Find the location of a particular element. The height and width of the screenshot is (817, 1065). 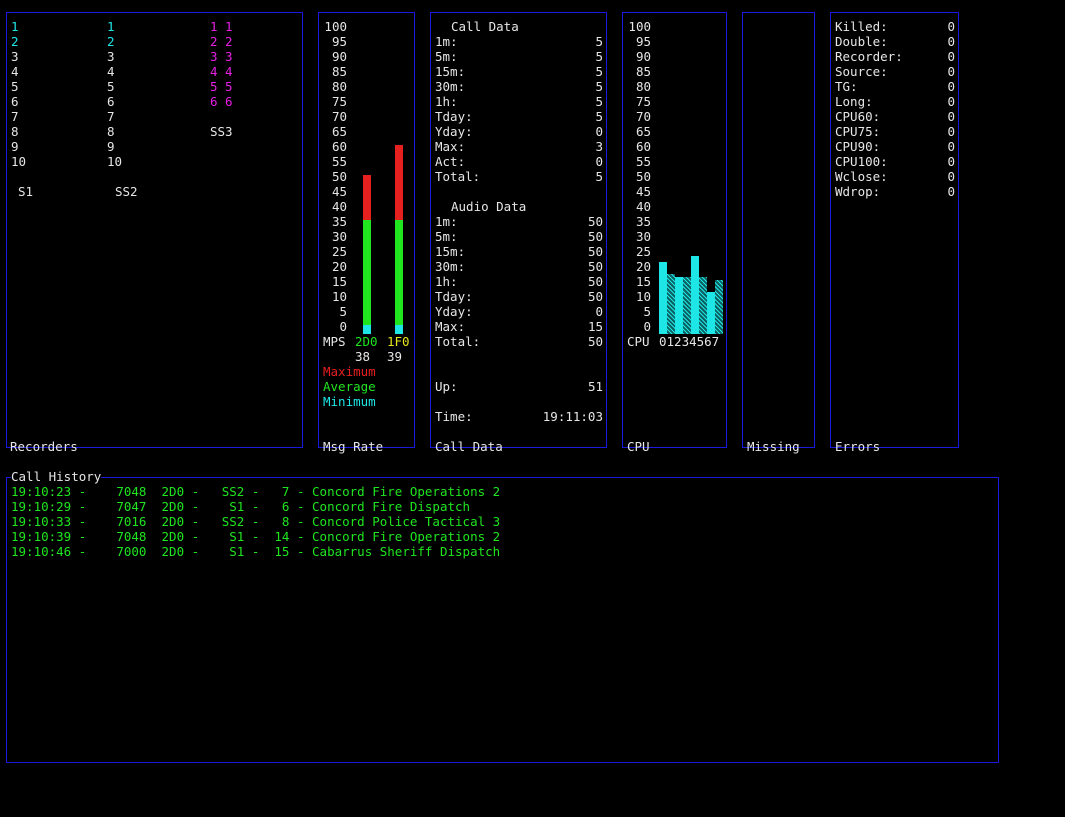

bar-value-1: 39 is located at coordinates (395, 356).